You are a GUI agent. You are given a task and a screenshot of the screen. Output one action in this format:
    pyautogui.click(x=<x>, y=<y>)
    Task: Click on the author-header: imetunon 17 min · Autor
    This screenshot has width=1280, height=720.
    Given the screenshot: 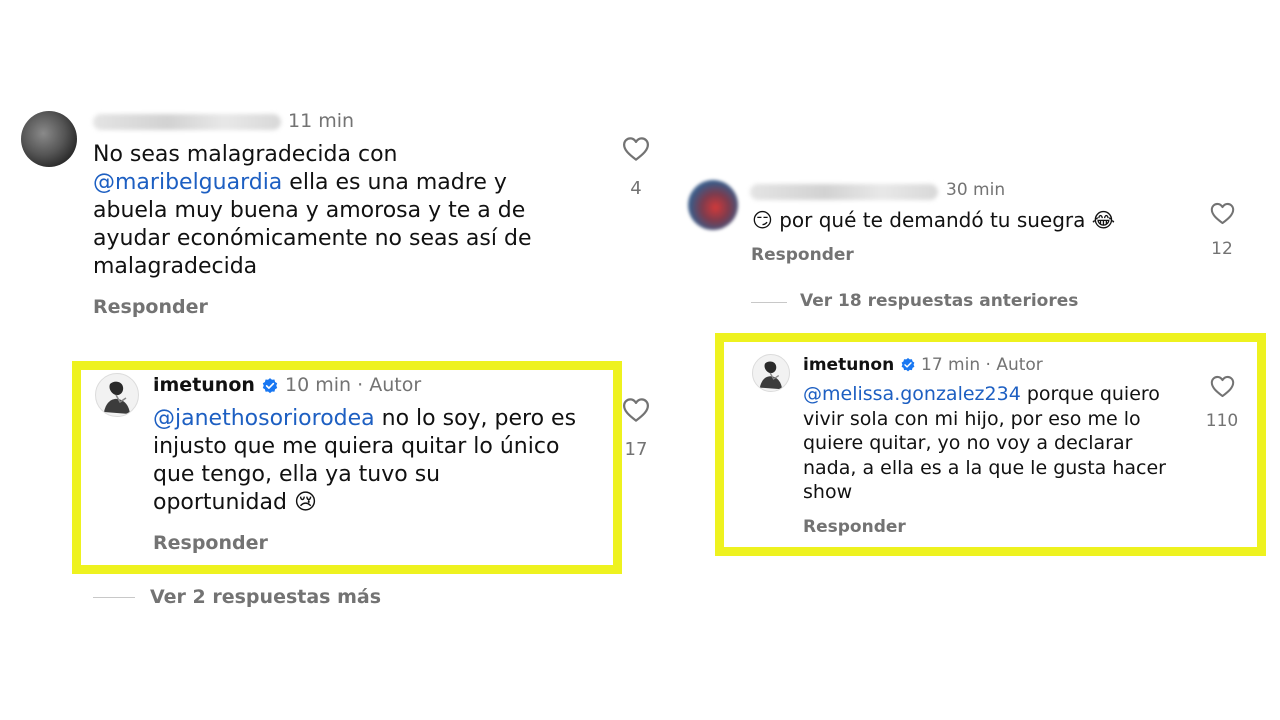 What is the action you would take?
    pyautogui.click(x=923, y=365)
    